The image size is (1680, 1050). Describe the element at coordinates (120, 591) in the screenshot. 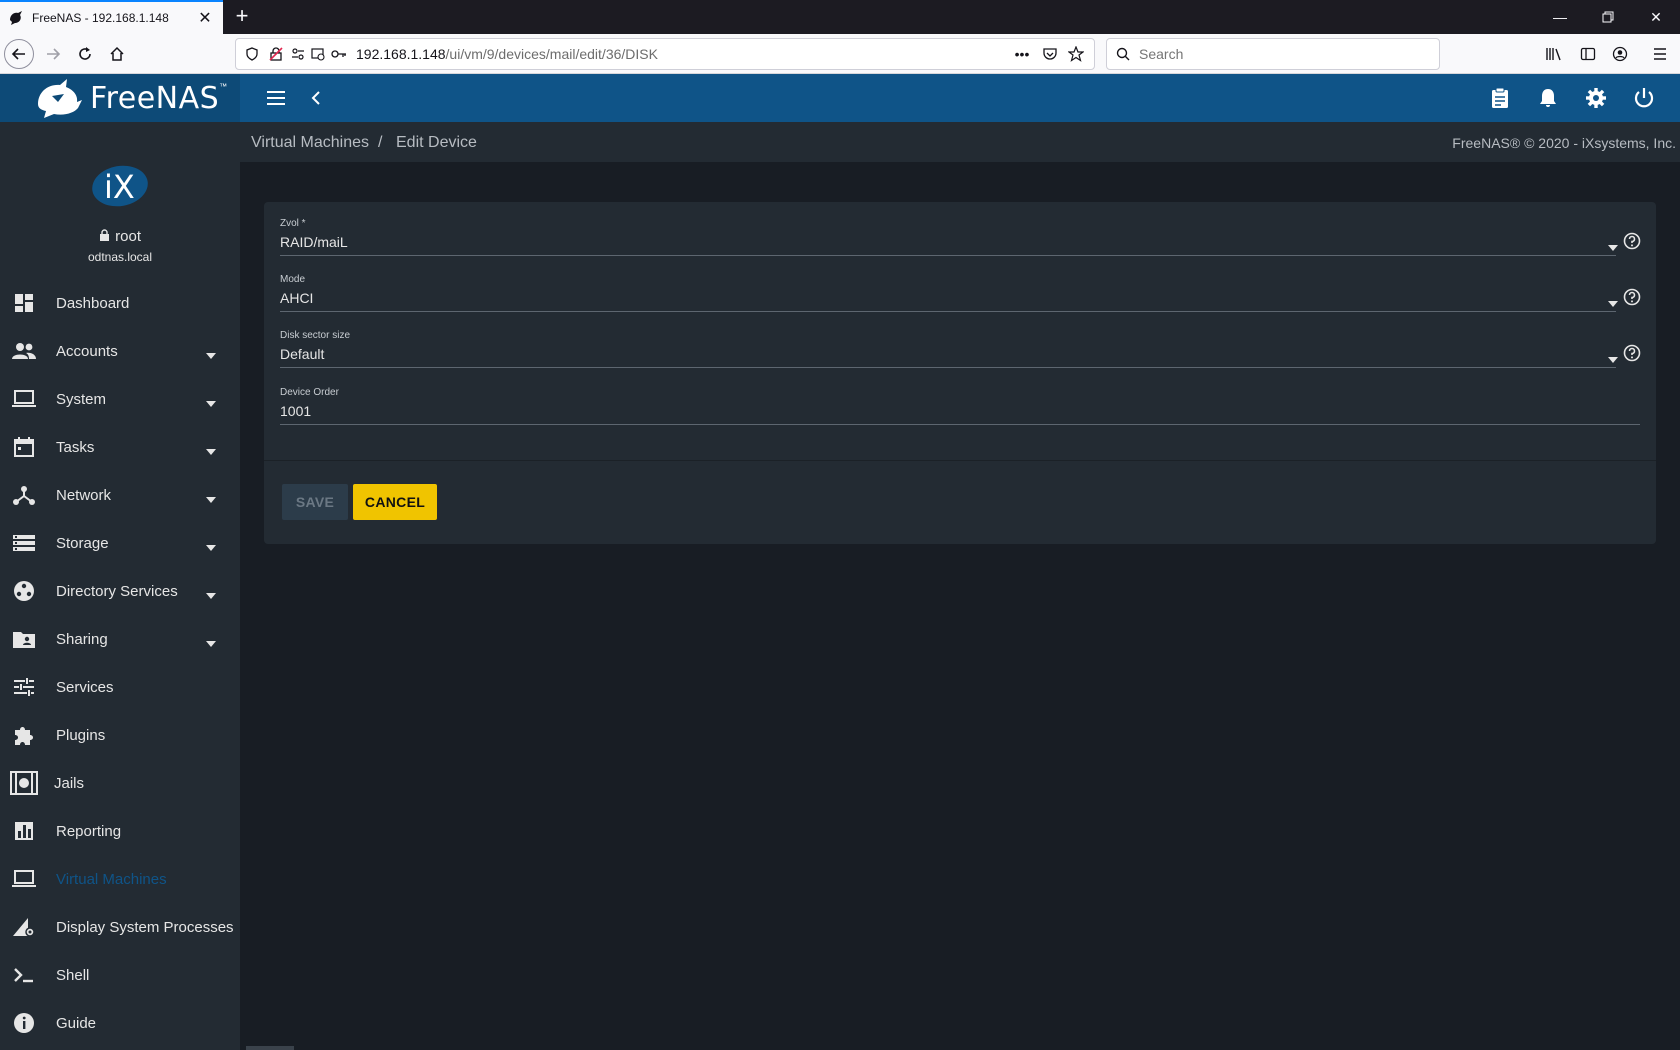

I see `sidebar-item-directory-services: Directory Services` at that location.